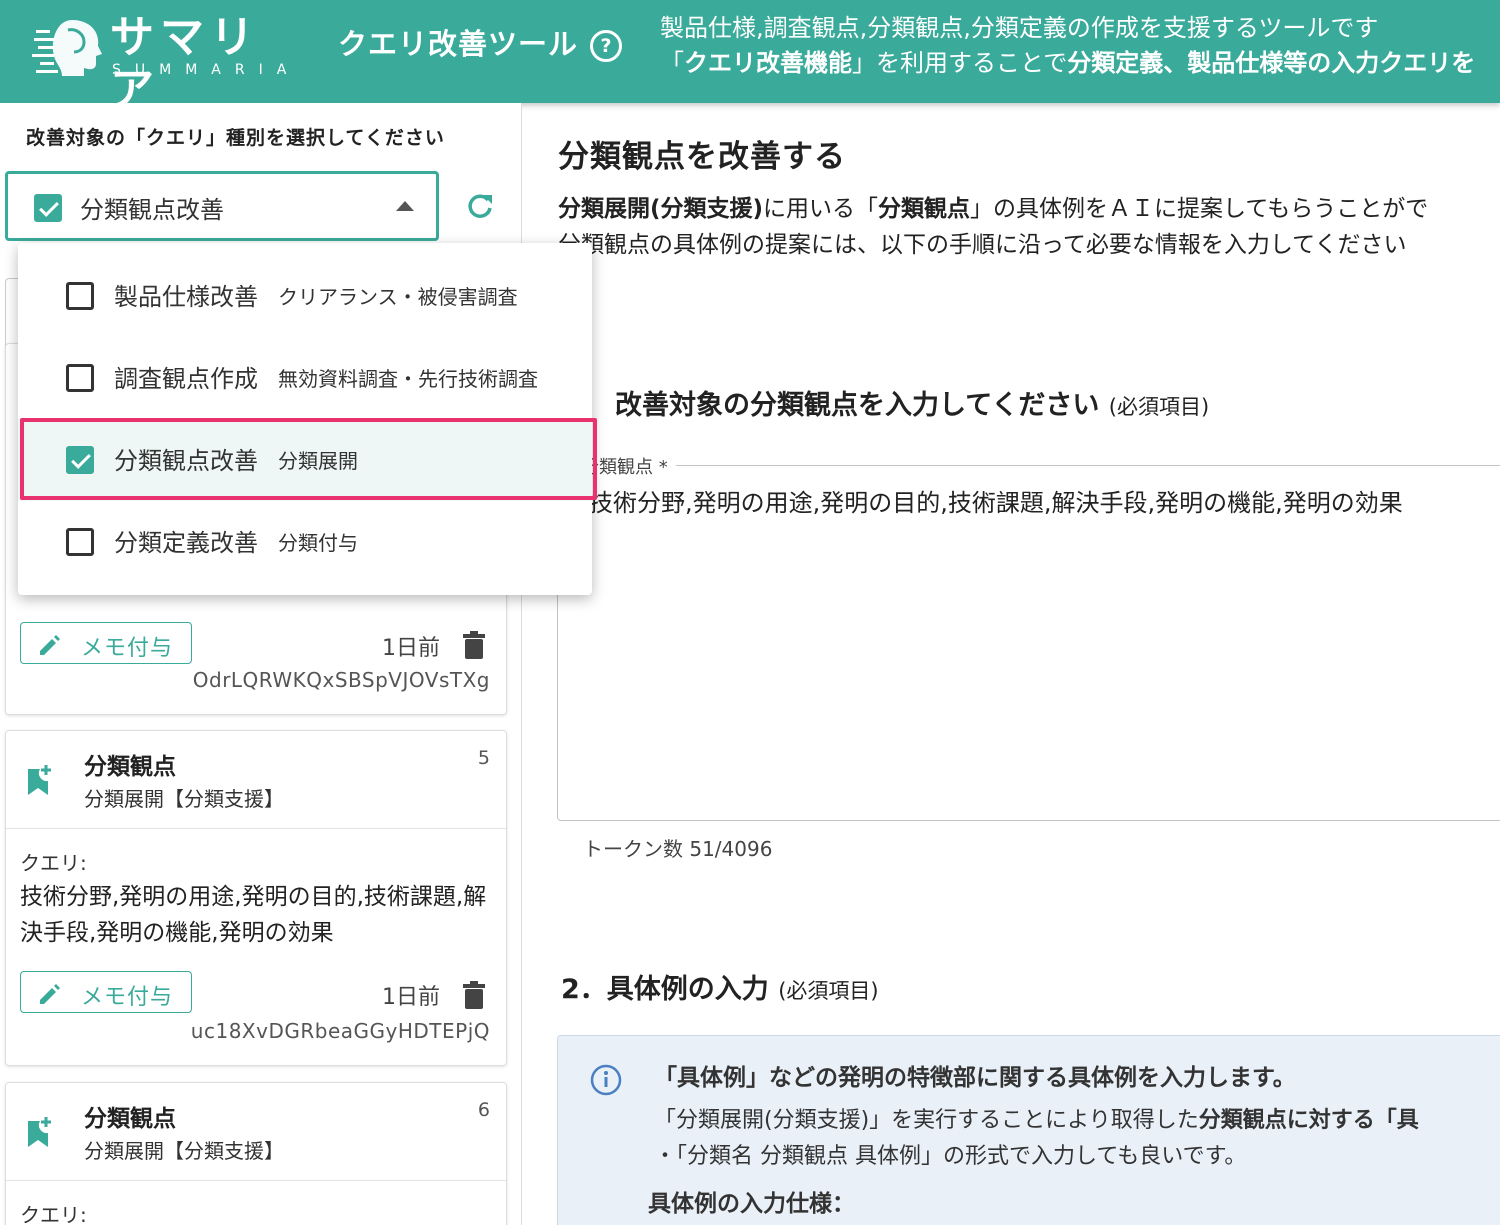 The image size is (1500, 1225). Describe the element at coordinates (340, 1031) in the screenshot. I see `card-id: uc18XvDGRbeaGGyHDTEPjQ` at that location.